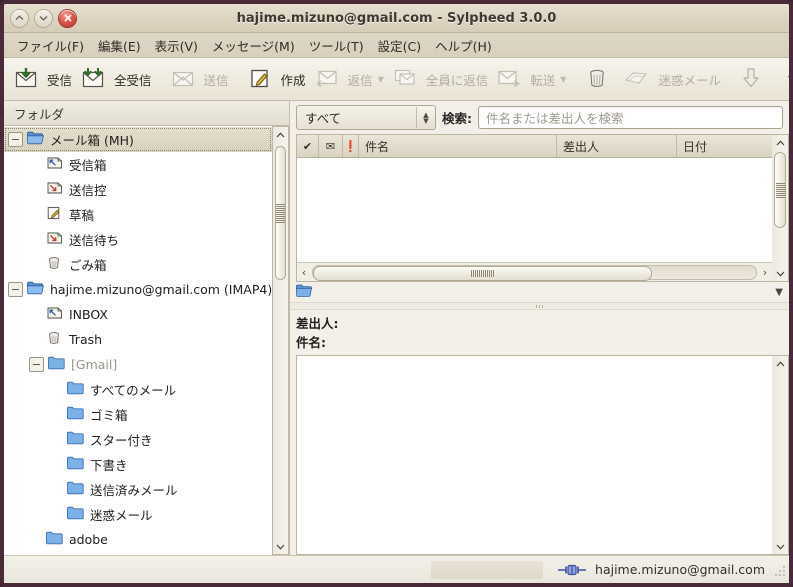  Describe the element at coordinates (729, 146) in the screenshot. I see `col-date: 日付` at that location.